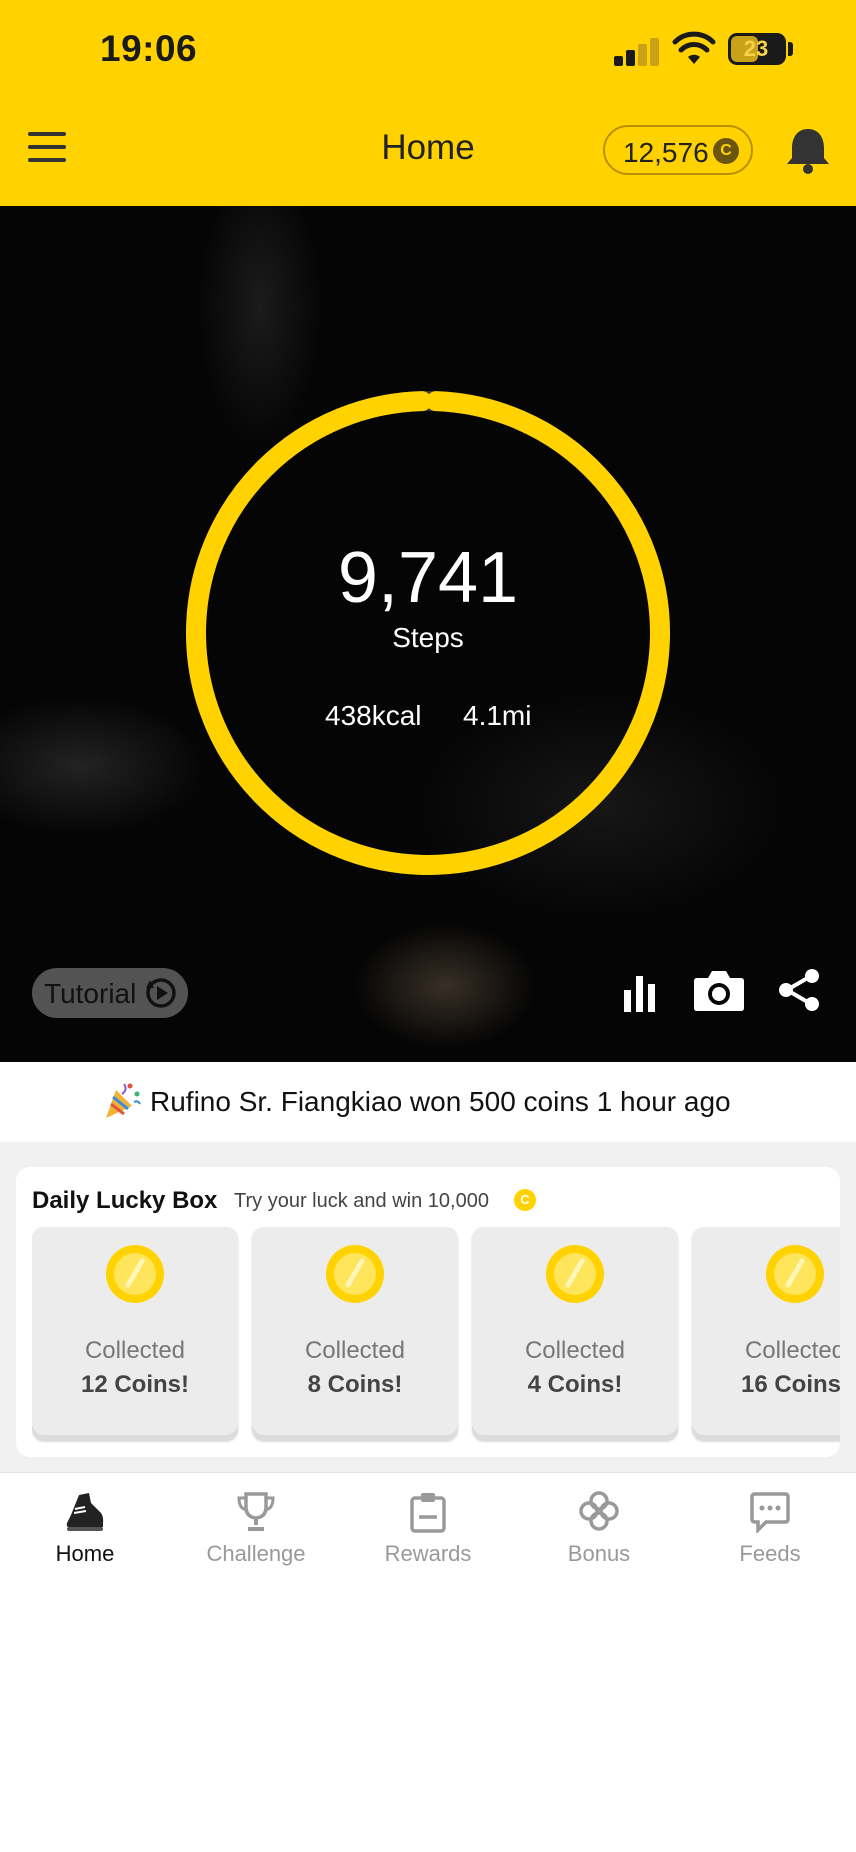  What do you see at coordinates (790, 49) in the screenshot?
I see `battery-tip` at bounding box center [790, 49].